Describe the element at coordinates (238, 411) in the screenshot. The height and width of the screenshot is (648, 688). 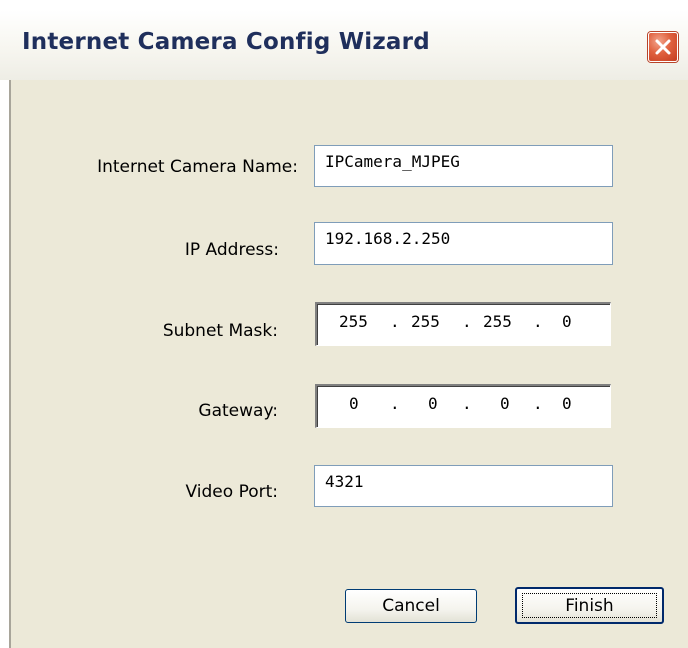
I see `gateway-label: Gateway:` at that location.